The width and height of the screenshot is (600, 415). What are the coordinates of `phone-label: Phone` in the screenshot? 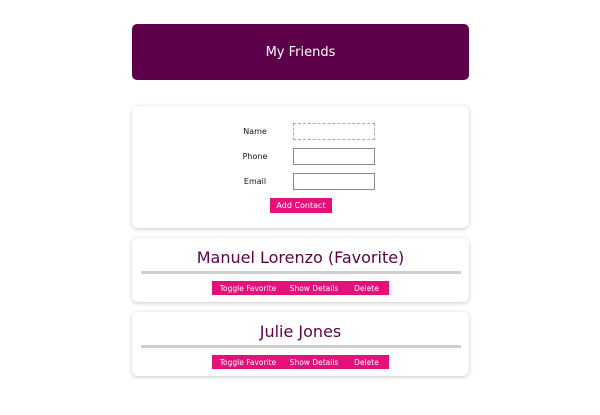 It's located at (255, 156).